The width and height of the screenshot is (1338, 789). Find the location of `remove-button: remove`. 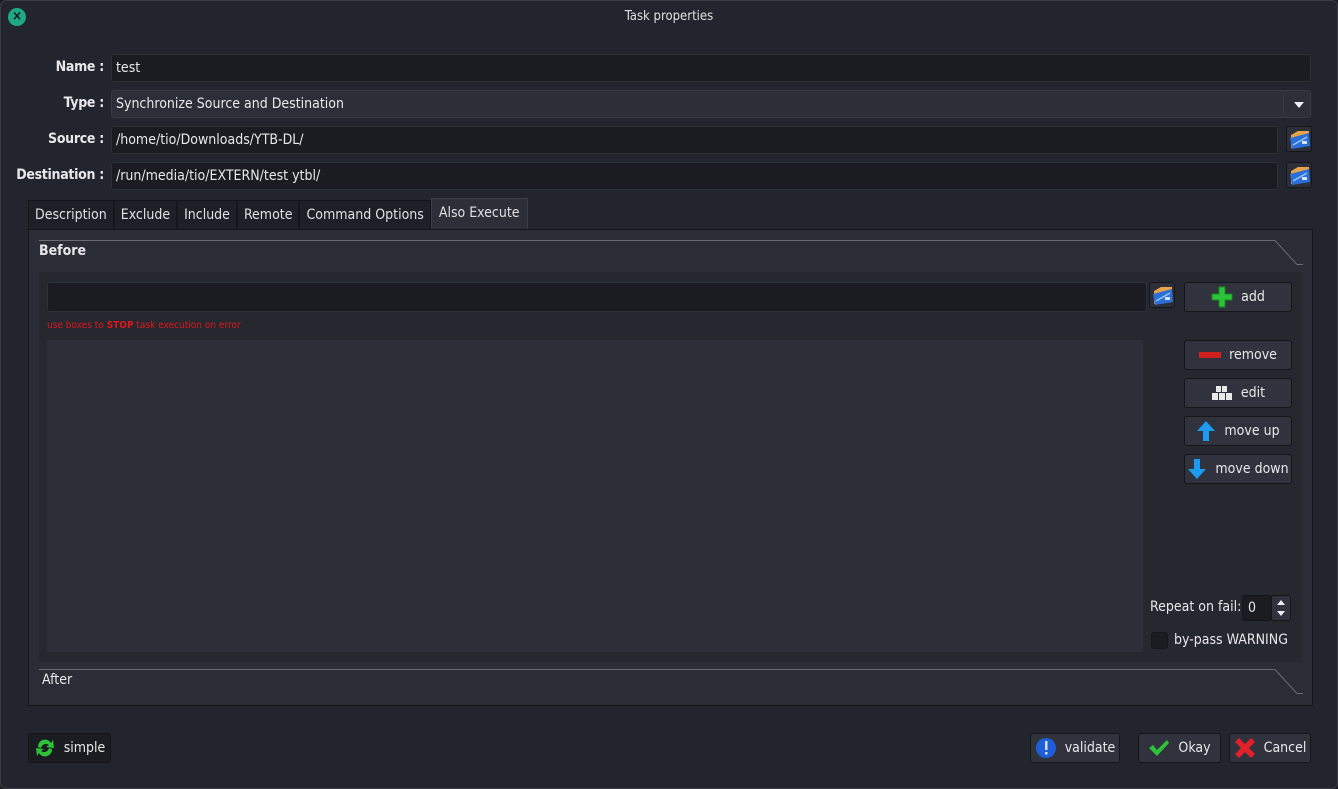

remove-button: remove is located at coordinates (1238, 355).